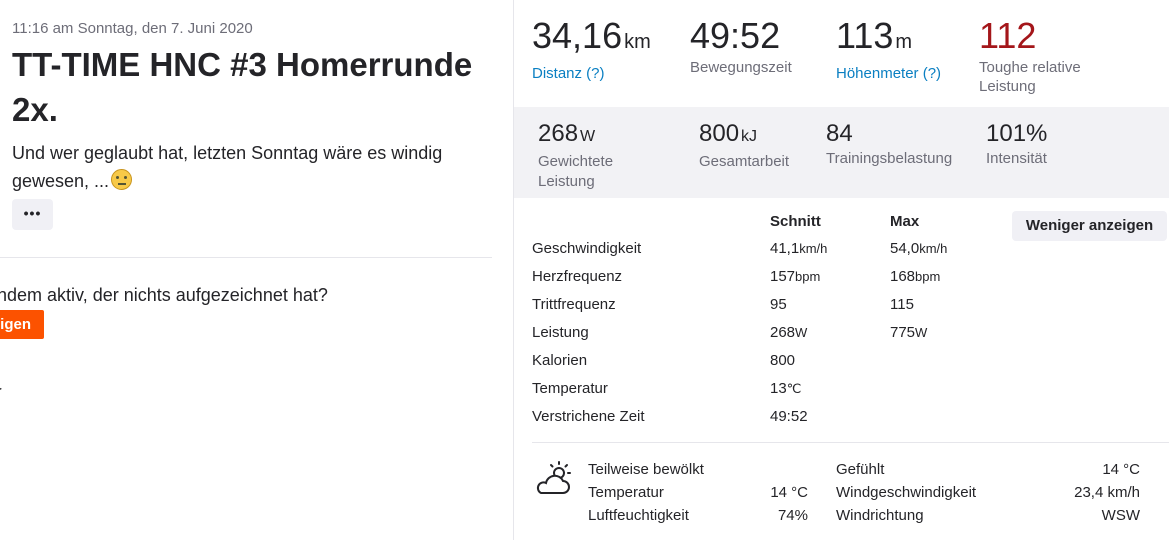 The height and width of the screenshot is (540, 1169). Describe the element at coordinates (1121, 469) in the screenshot. I see `weather-feels-value: 14 °C` at that location.